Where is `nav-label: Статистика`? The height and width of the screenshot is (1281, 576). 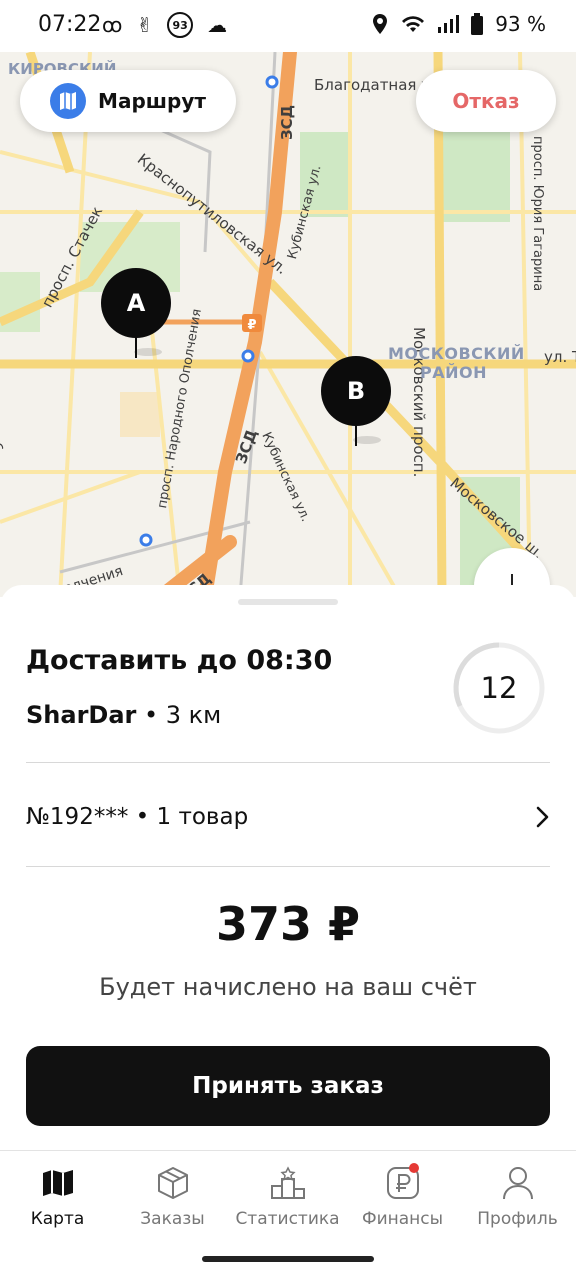 nav-label: Статистика is located at coordinates (287, 1219).